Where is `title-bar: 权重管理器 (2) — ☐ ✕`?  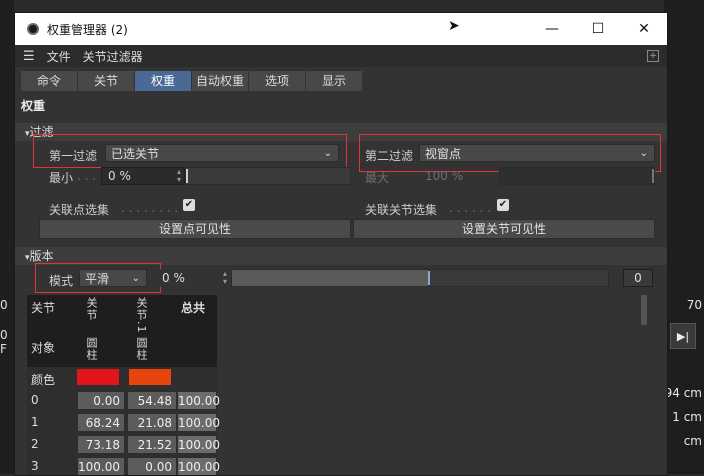 title-bar: 权重管理器 (2) — ☐ ✕ is located at coordinates (341, 29).